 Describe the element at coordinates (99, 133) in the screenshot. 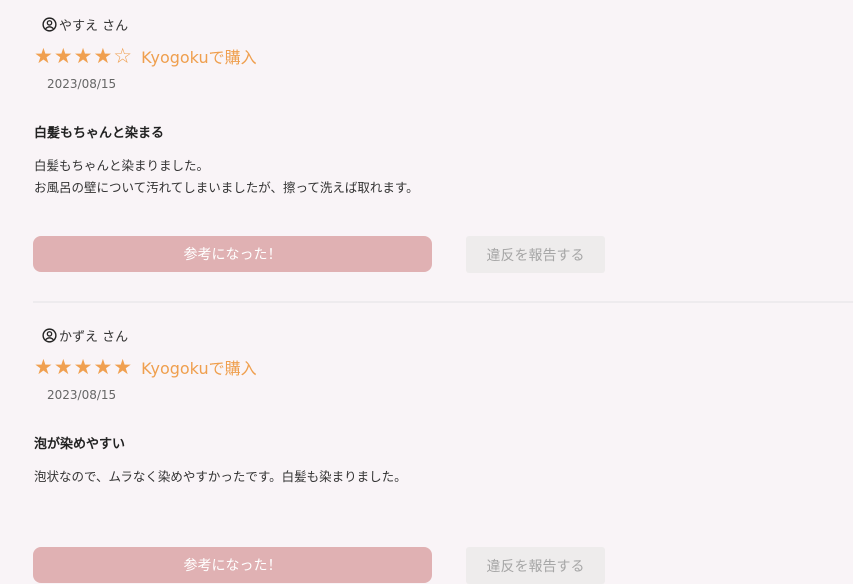

I see `review-title: 白髪もちゃんと染まる` at that location.